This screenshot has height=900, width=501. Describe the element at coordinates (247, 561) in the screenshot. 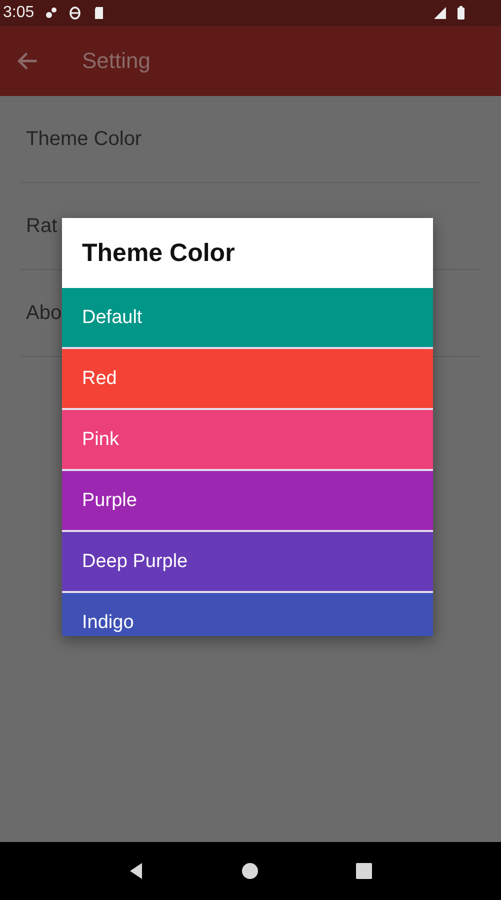

I see `color-option: Deep Purple` at that location.